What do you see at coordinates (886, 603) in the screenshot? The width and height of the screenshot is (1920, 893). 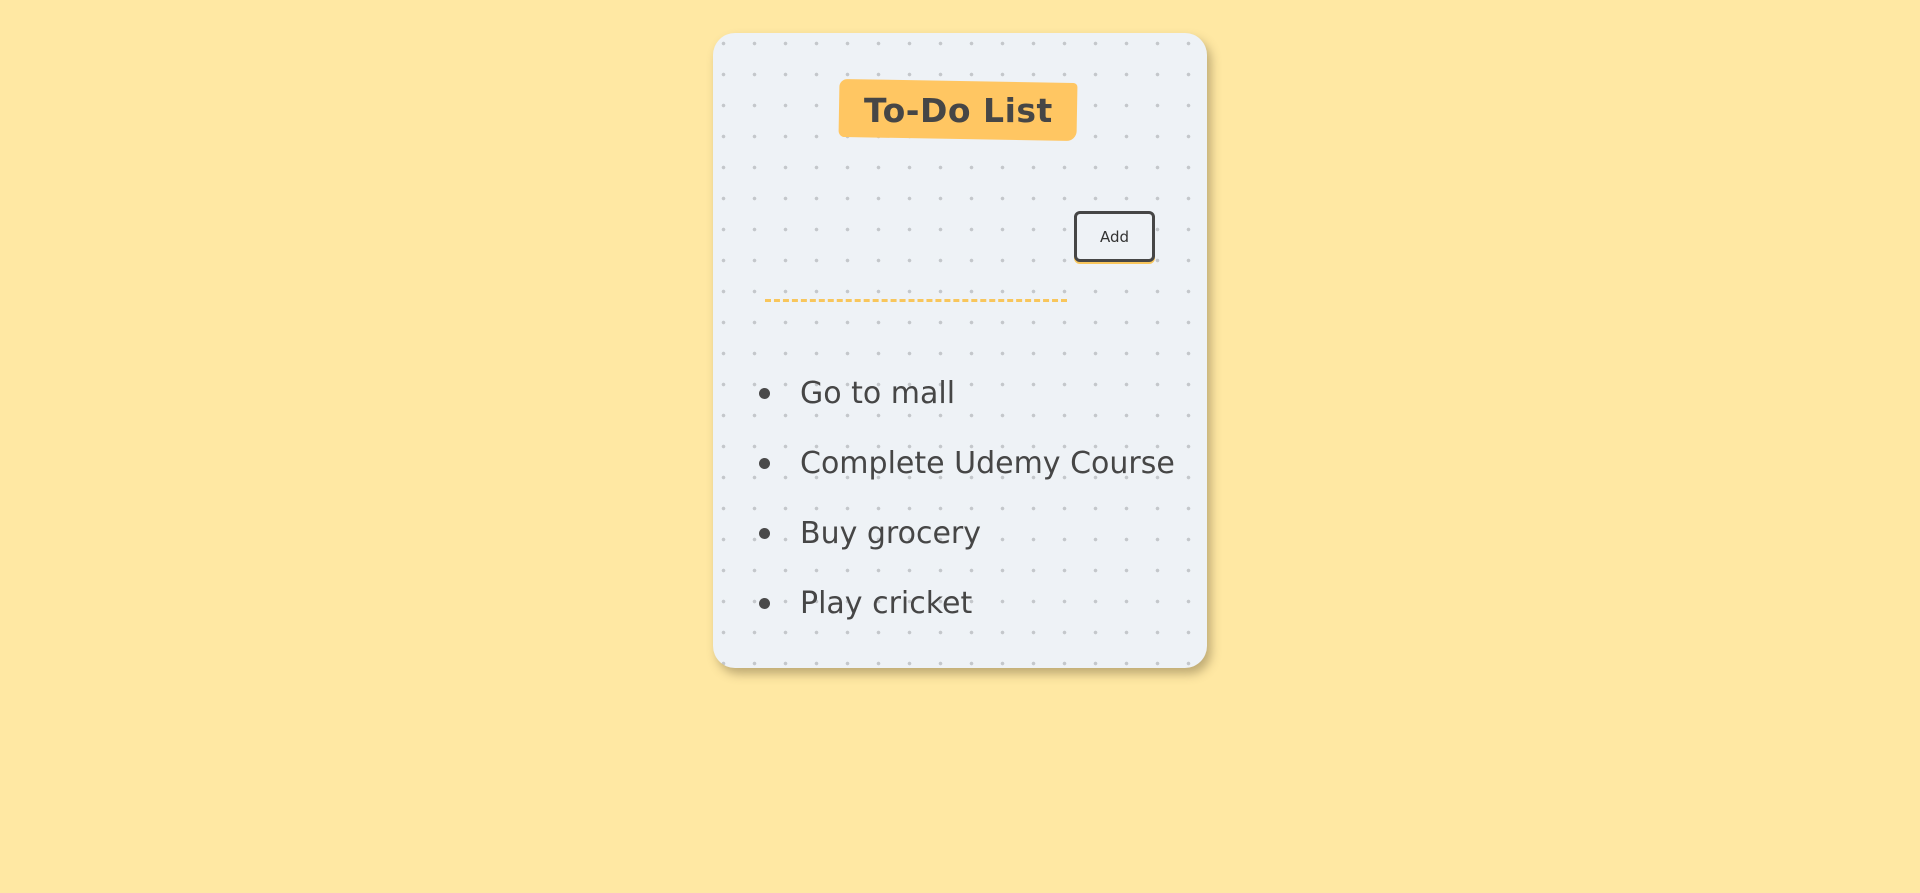 I see `list-item-text: Play cricket` at bounding box center [886, 603].